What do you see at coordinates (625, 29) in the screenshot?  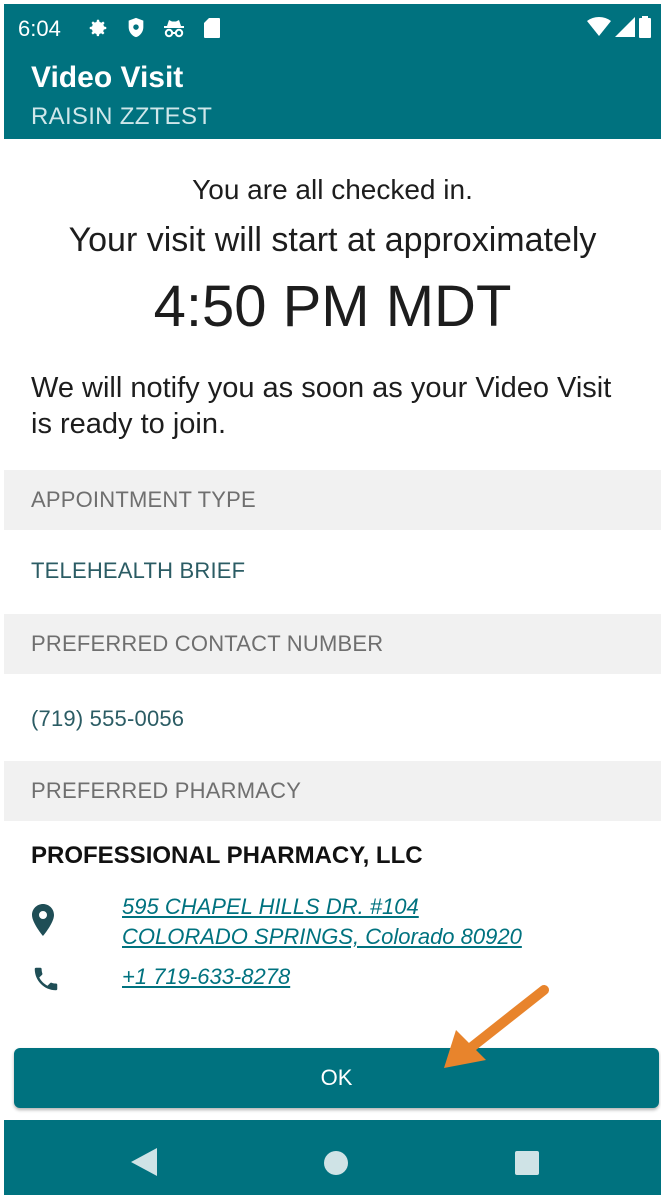 I see `signal-icon` at bounding box center [625, 29].